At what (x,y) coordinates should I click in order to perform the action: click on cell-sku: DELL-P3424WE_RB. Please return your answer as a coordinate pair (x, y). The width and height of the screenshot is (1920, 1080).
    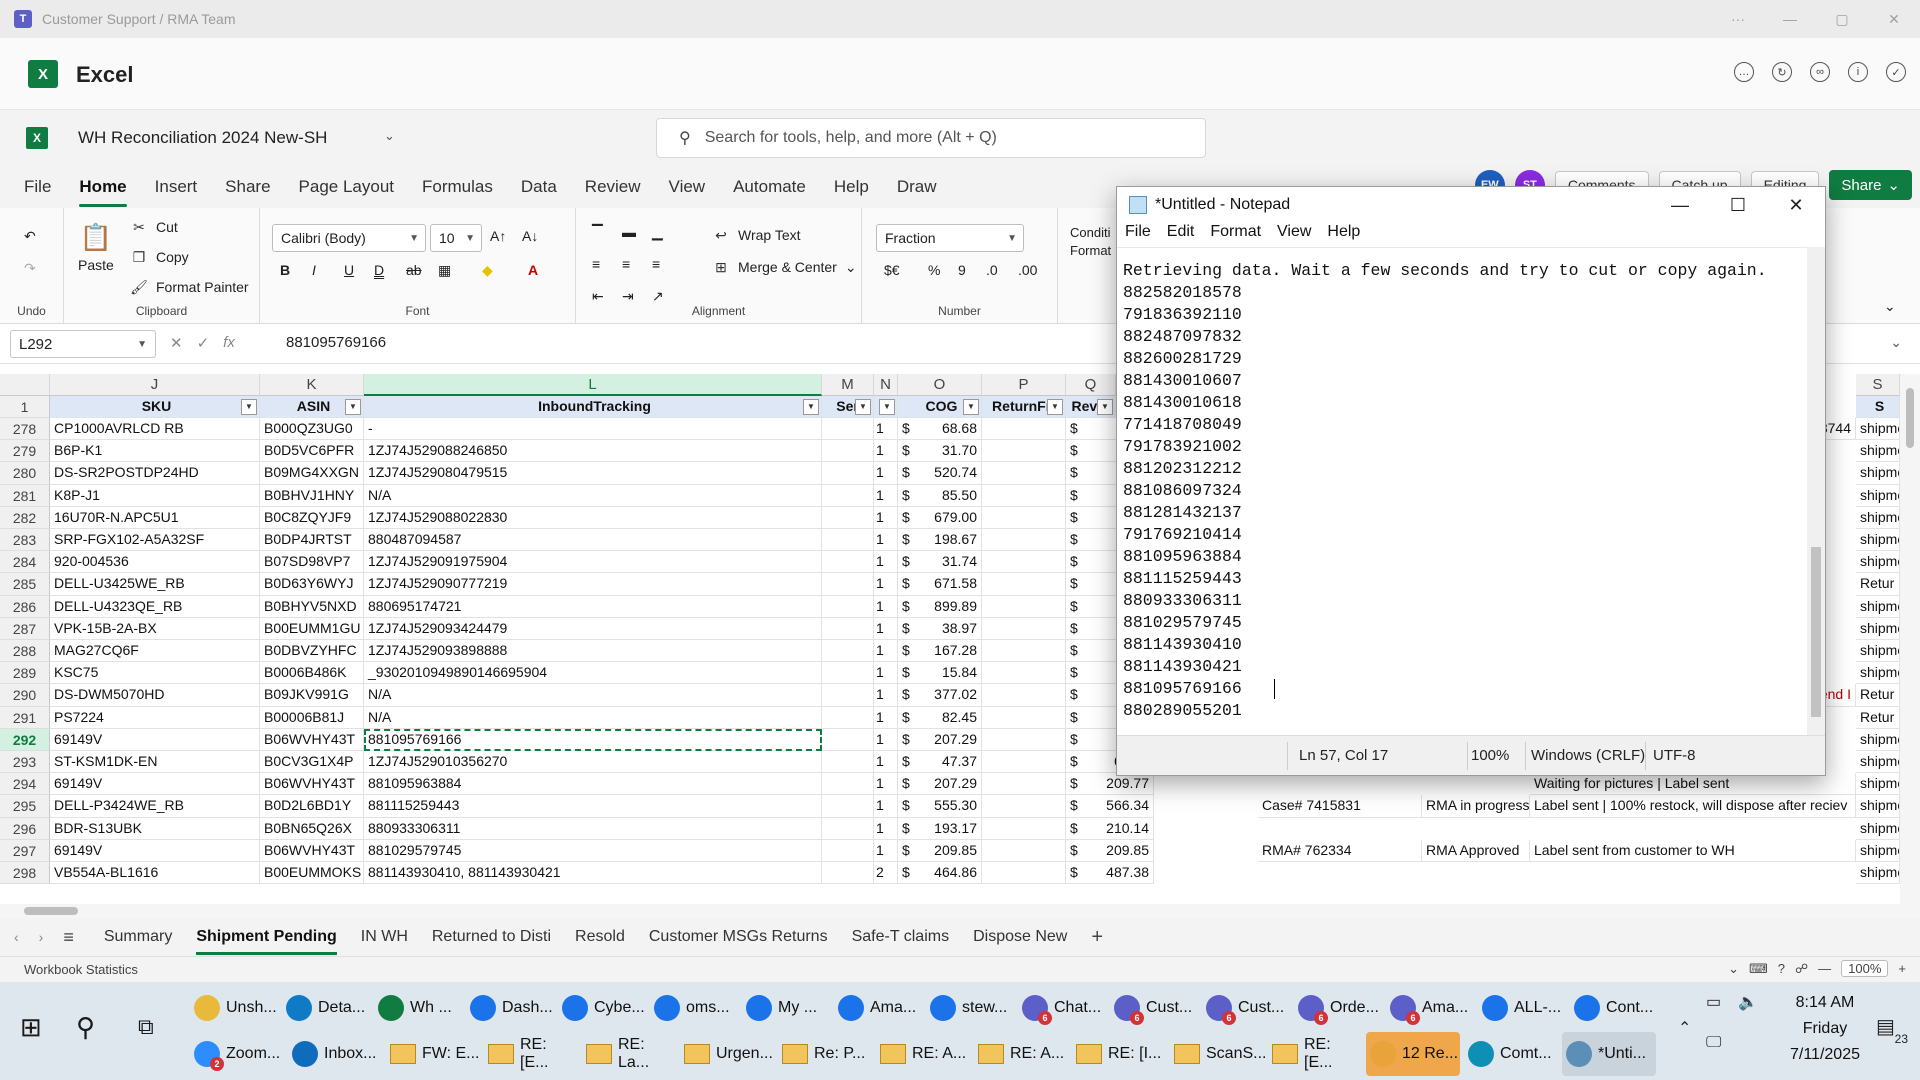
    Looking at the image, I should click on (155, 806).